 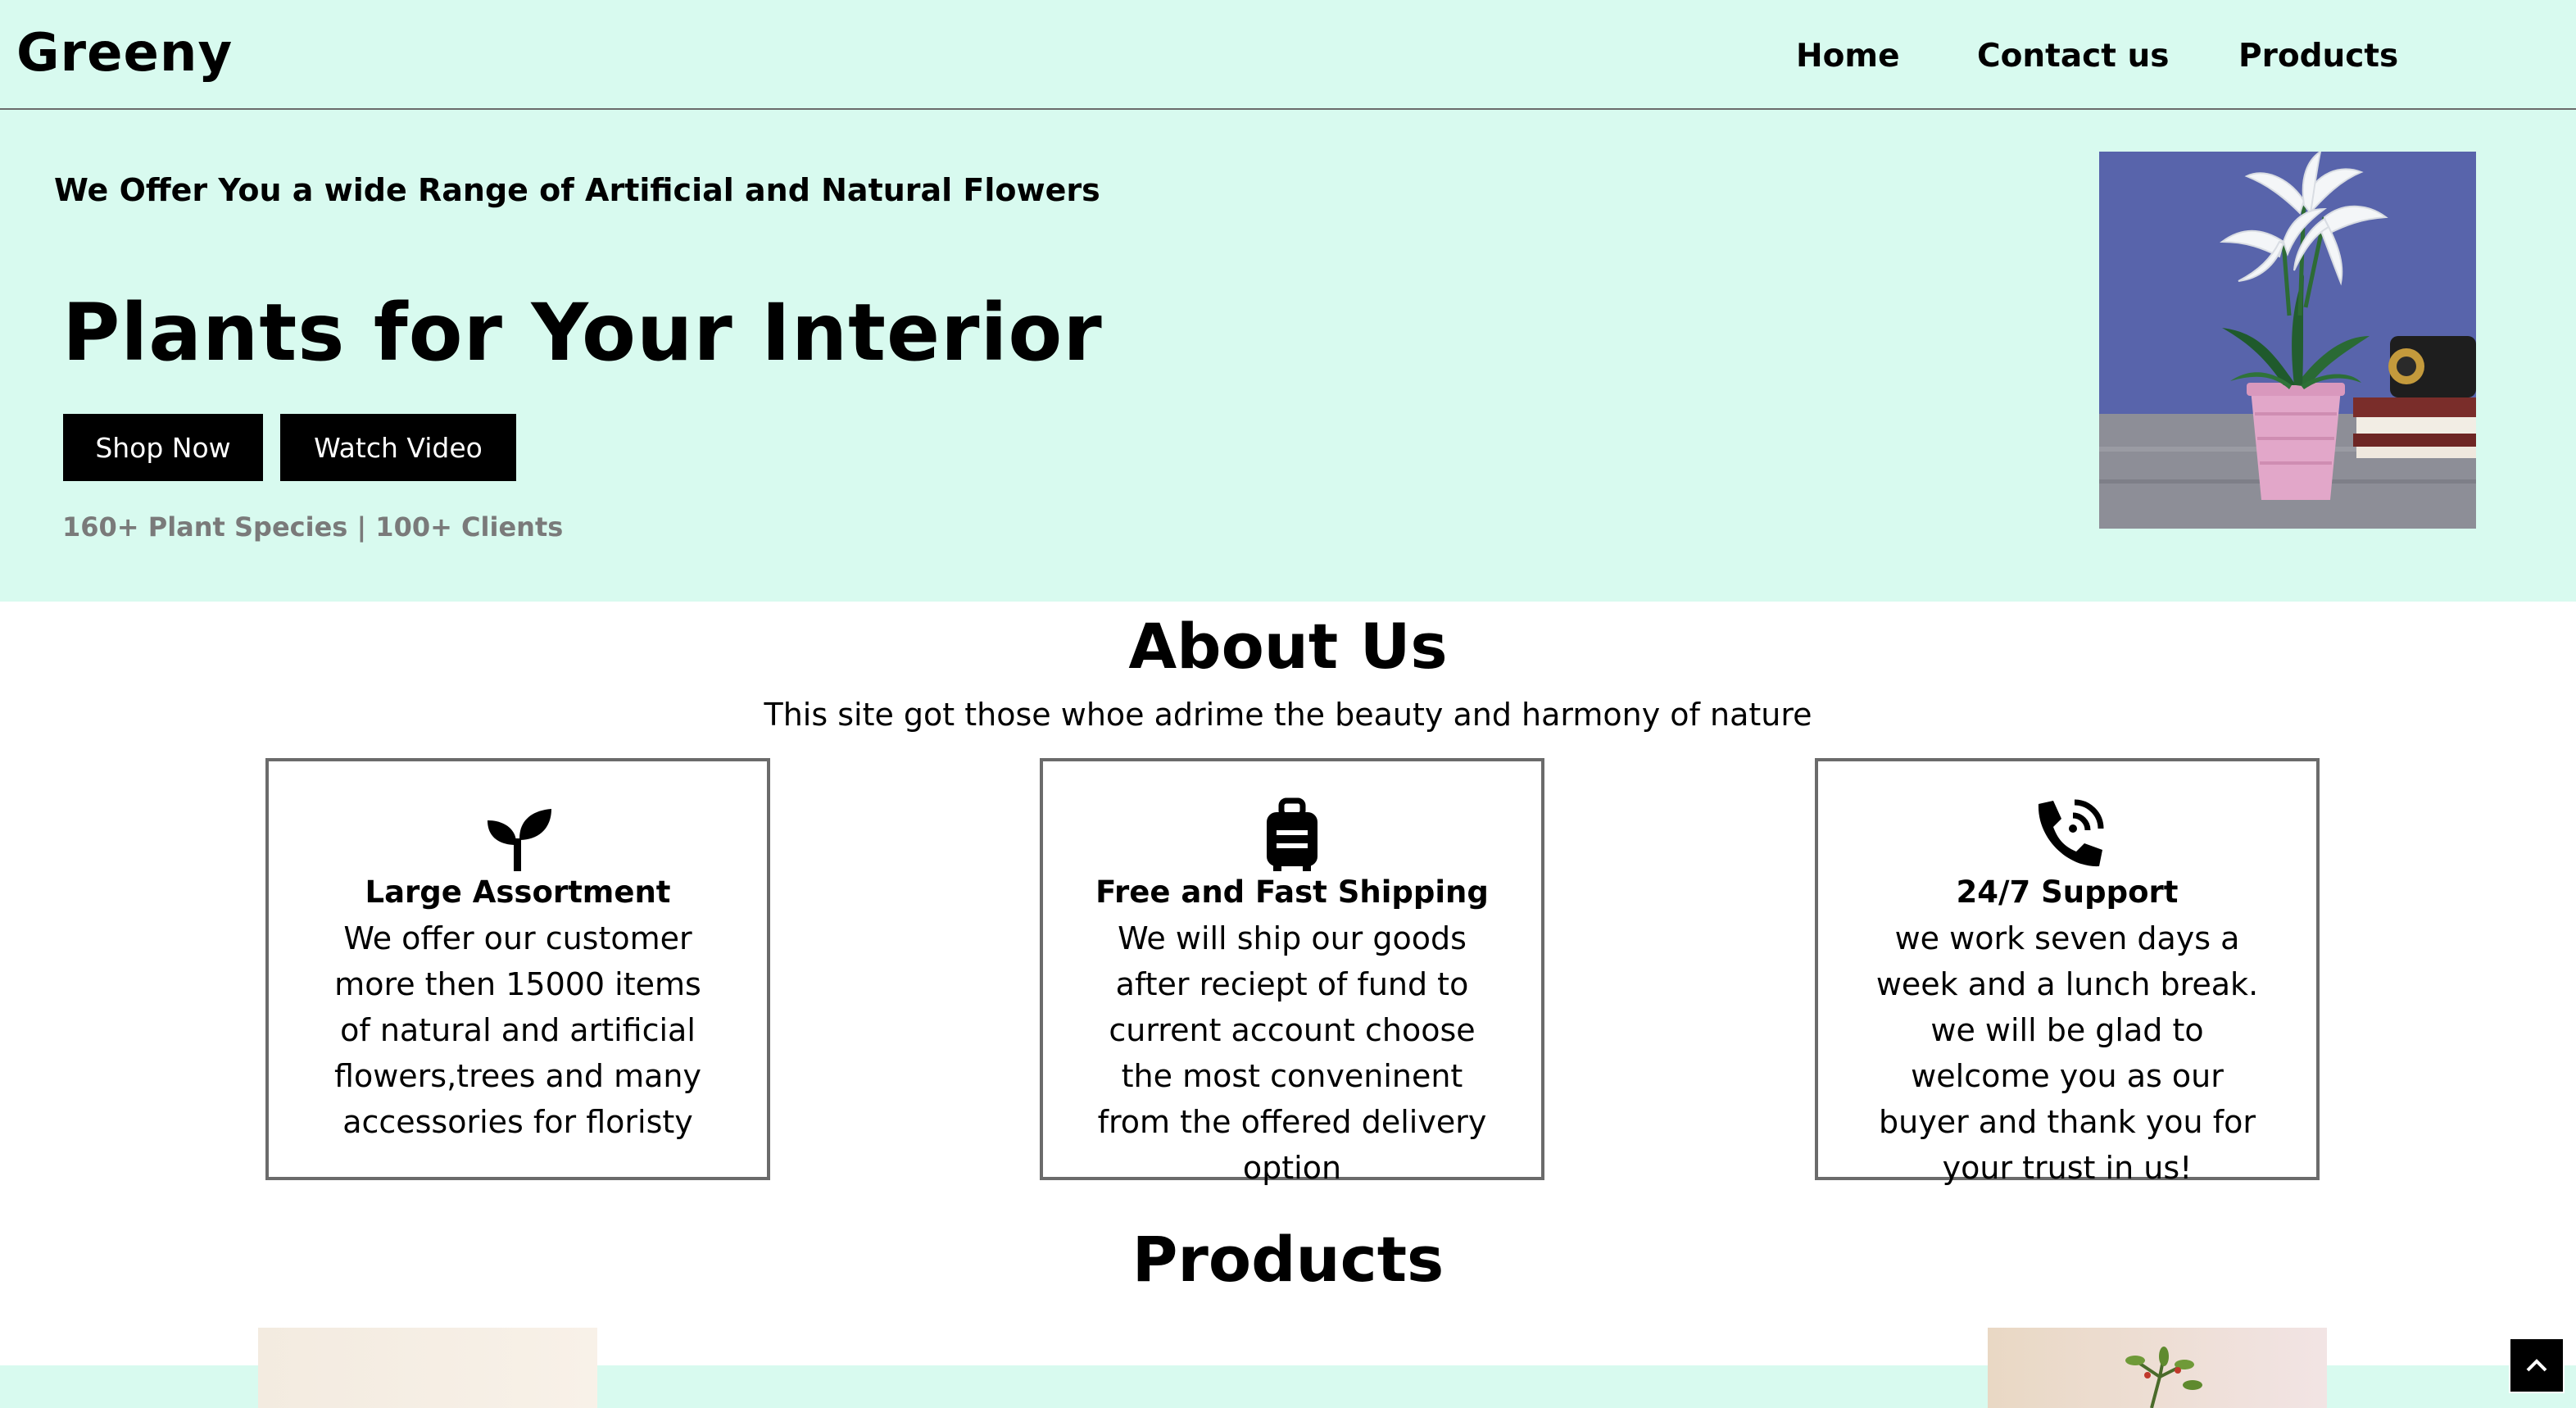 I want to click on sprout-icon, so click(x=518, y=834).